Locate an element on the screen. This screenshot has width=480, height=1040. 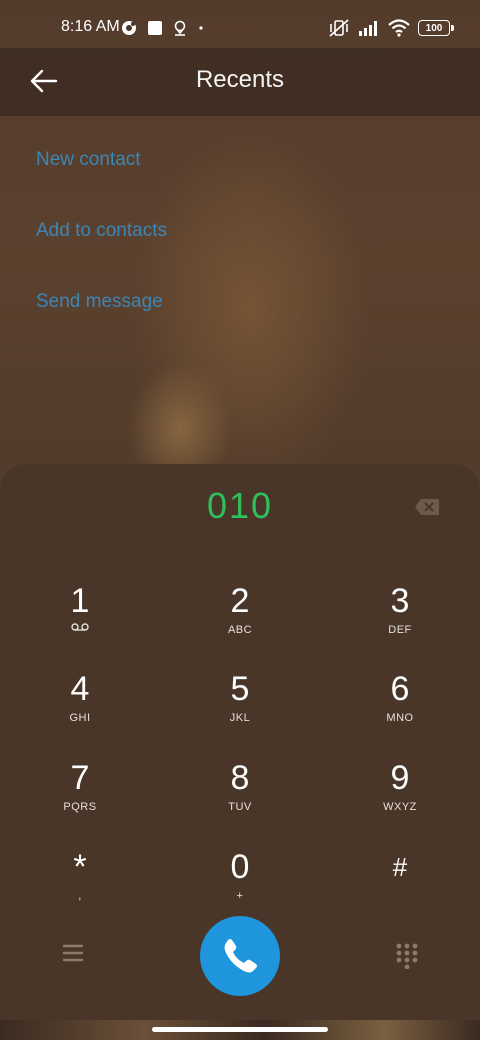
key-digit: 0 is located at coordinates (240, 867).